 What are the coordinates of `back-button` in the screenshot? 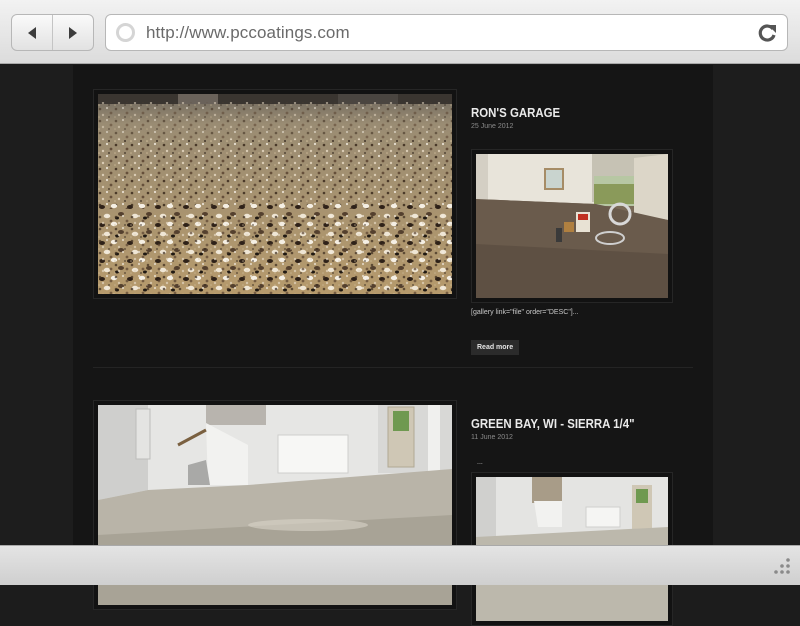 It's located at (32, 32).